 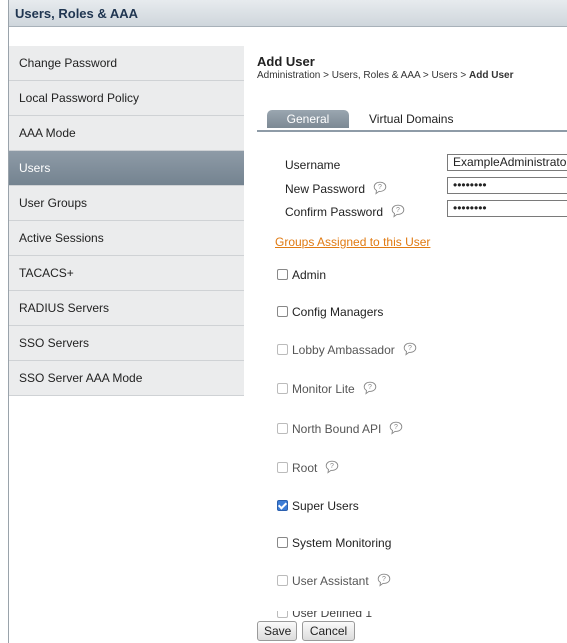 I want to click on sidebar-item-tacacs: TACACS+, so click(x=126, y=273).